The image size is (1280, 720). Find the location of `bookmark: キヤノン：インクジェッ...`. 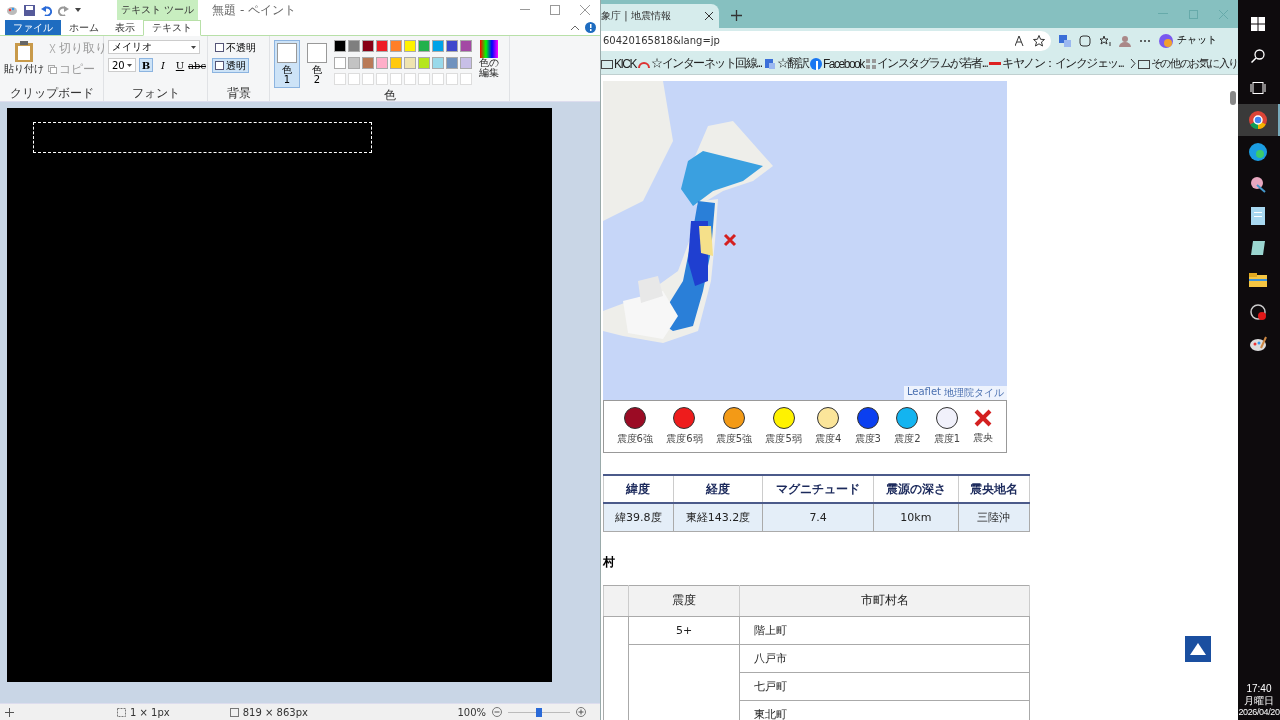

bookmark: キヤノン：インクジェッ... is located at coordinates (1056, 63).